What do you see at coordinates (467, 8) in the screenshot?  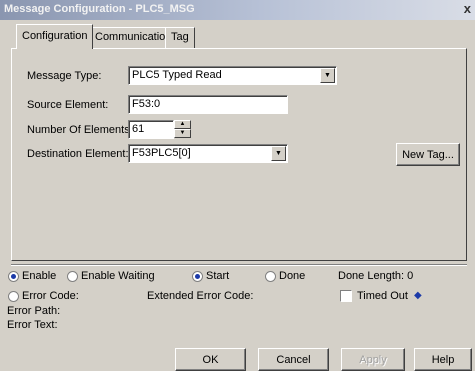 I see `close-icon: x` at bounding box center [467, 8].